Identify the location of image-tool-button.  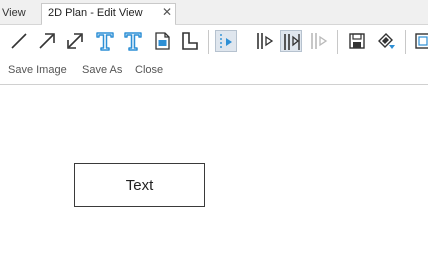
(162, 41).